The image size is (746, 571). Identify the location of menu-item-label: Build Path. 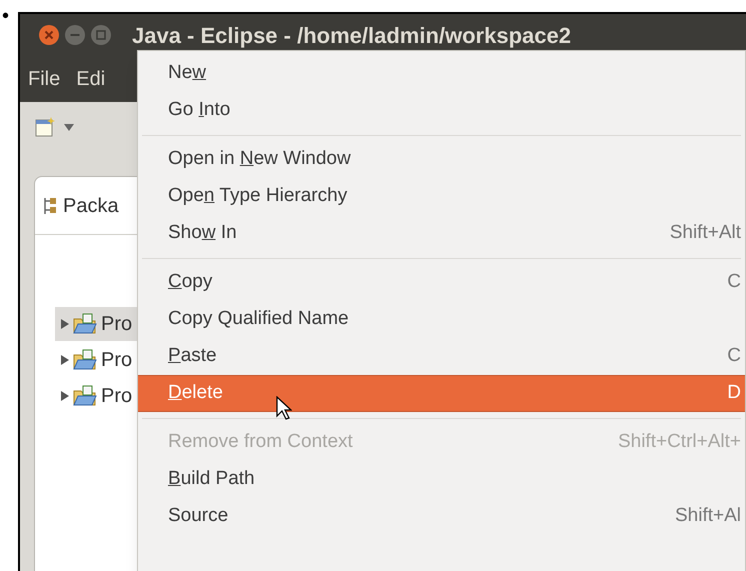
(211, 479).